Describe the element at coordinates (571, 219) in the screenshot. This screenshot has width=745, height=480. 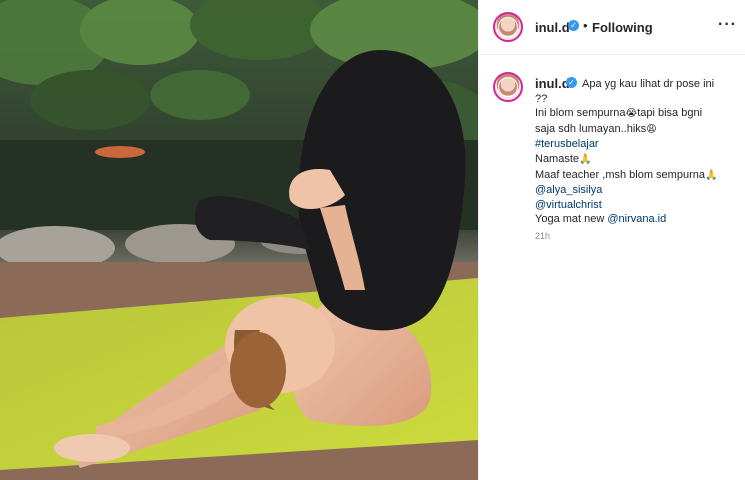
I see `caption-line: Yoga mat new` at that location.